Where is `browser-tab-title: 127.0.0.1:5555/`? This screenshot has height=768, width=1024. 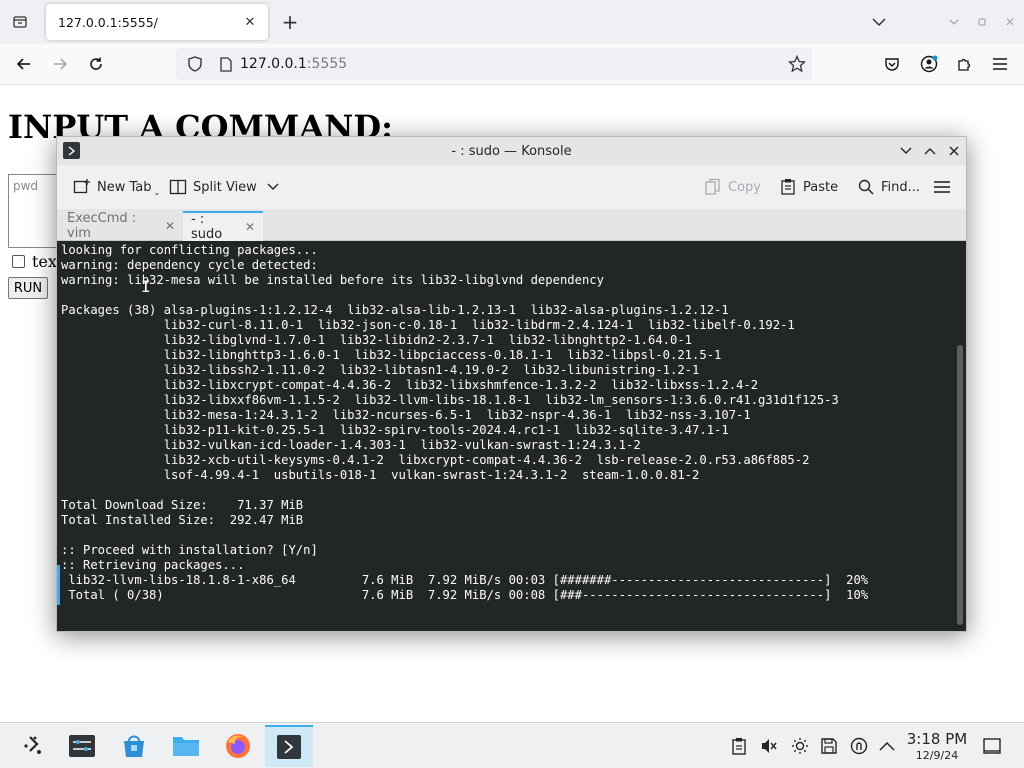
browser-tab-title: 127.0.0.1:5555/ is located at coordinates (108, 22).